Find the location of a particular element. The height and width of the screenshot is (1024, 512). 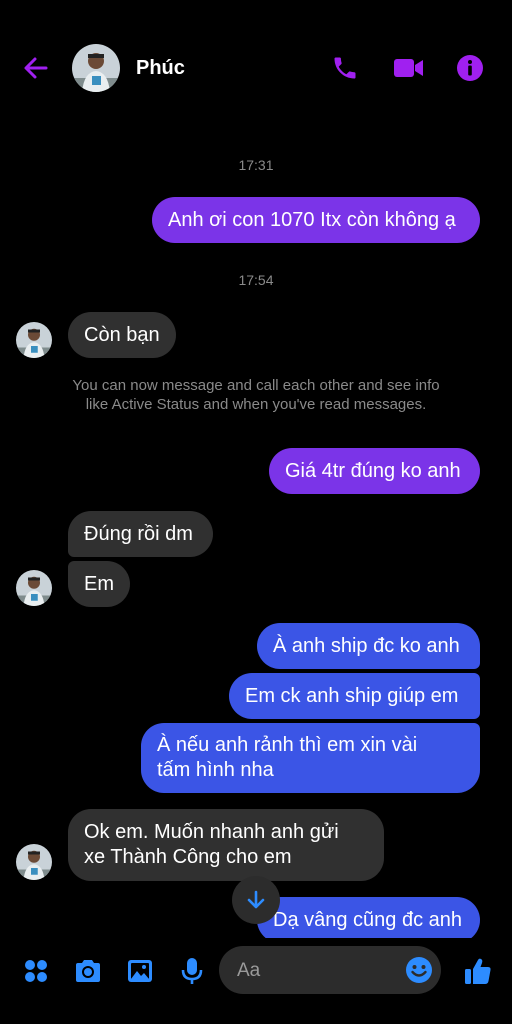

gallery-button is located at coordinates (140, 971).